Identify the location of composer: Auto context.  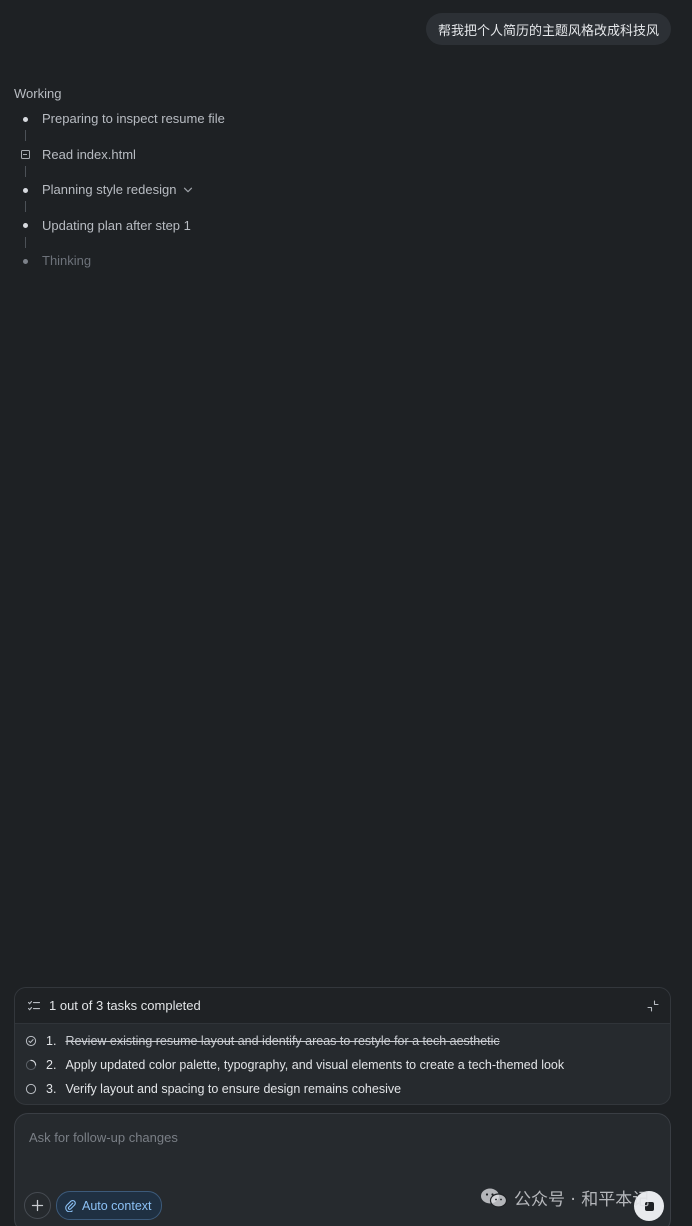
(342, 1169).